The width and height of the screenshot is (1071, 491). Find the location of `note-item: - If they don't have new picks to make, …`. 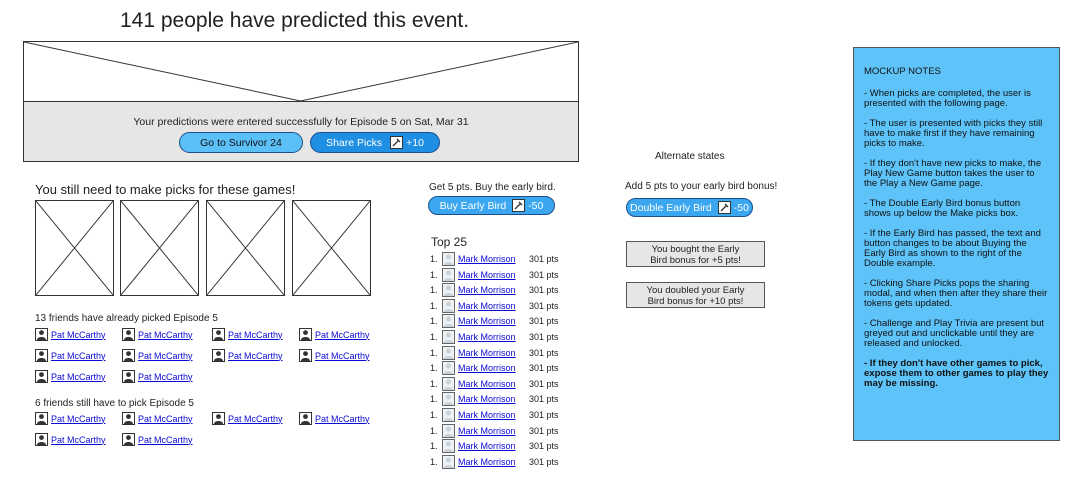

note-item: - If they don't have new picks to make, … is located at coordinates (953, 173).